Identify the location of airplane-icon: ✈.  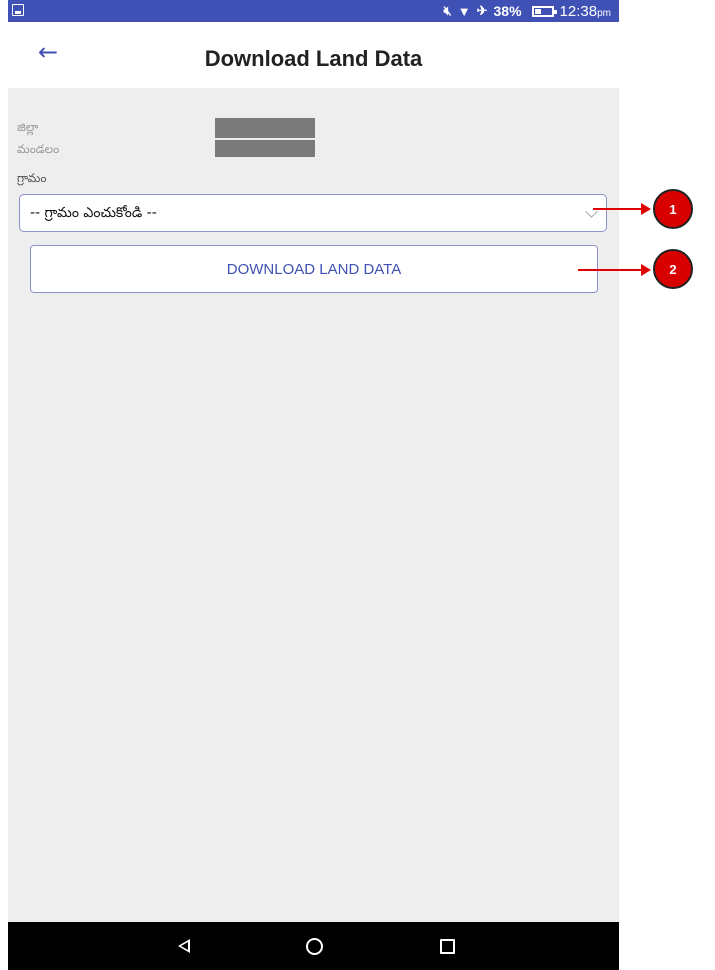
(482, 10).